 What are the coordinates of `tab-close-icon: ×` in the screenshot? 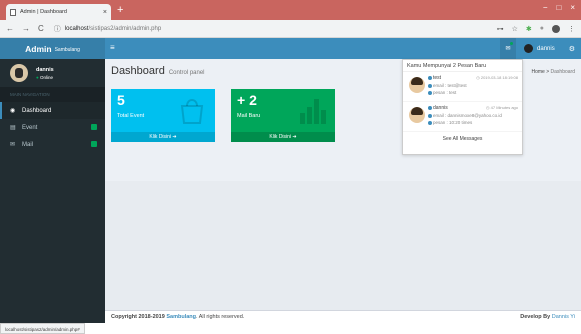 It's located at (105, 12).